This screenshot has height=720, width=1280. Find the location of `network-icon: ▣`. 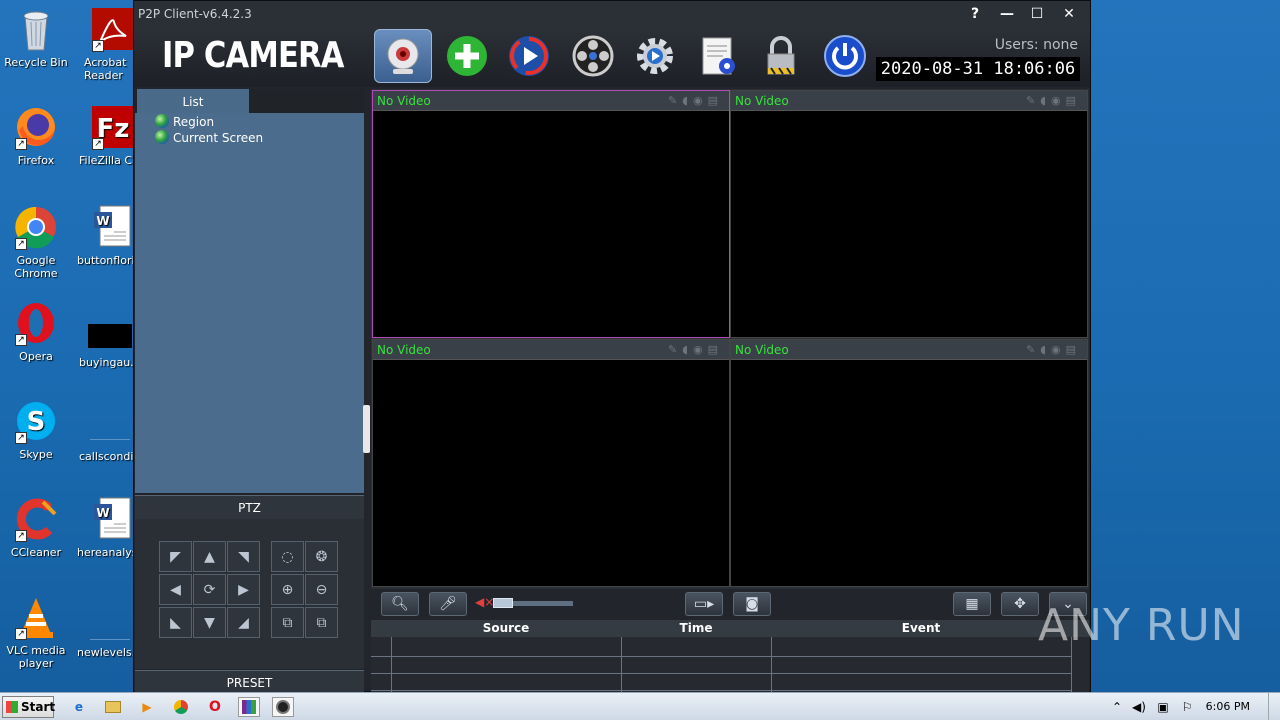

network-icon: ▣ is located at coordinates (1163, 707).